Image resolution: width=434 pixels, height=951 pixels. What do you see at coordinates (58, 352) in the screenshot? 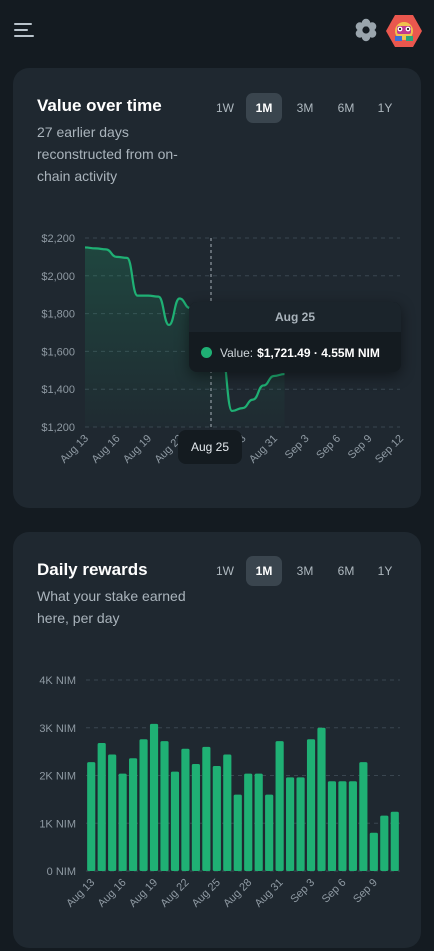
I see `y-tick-label: $1,600` at bounding box center [58, 352].